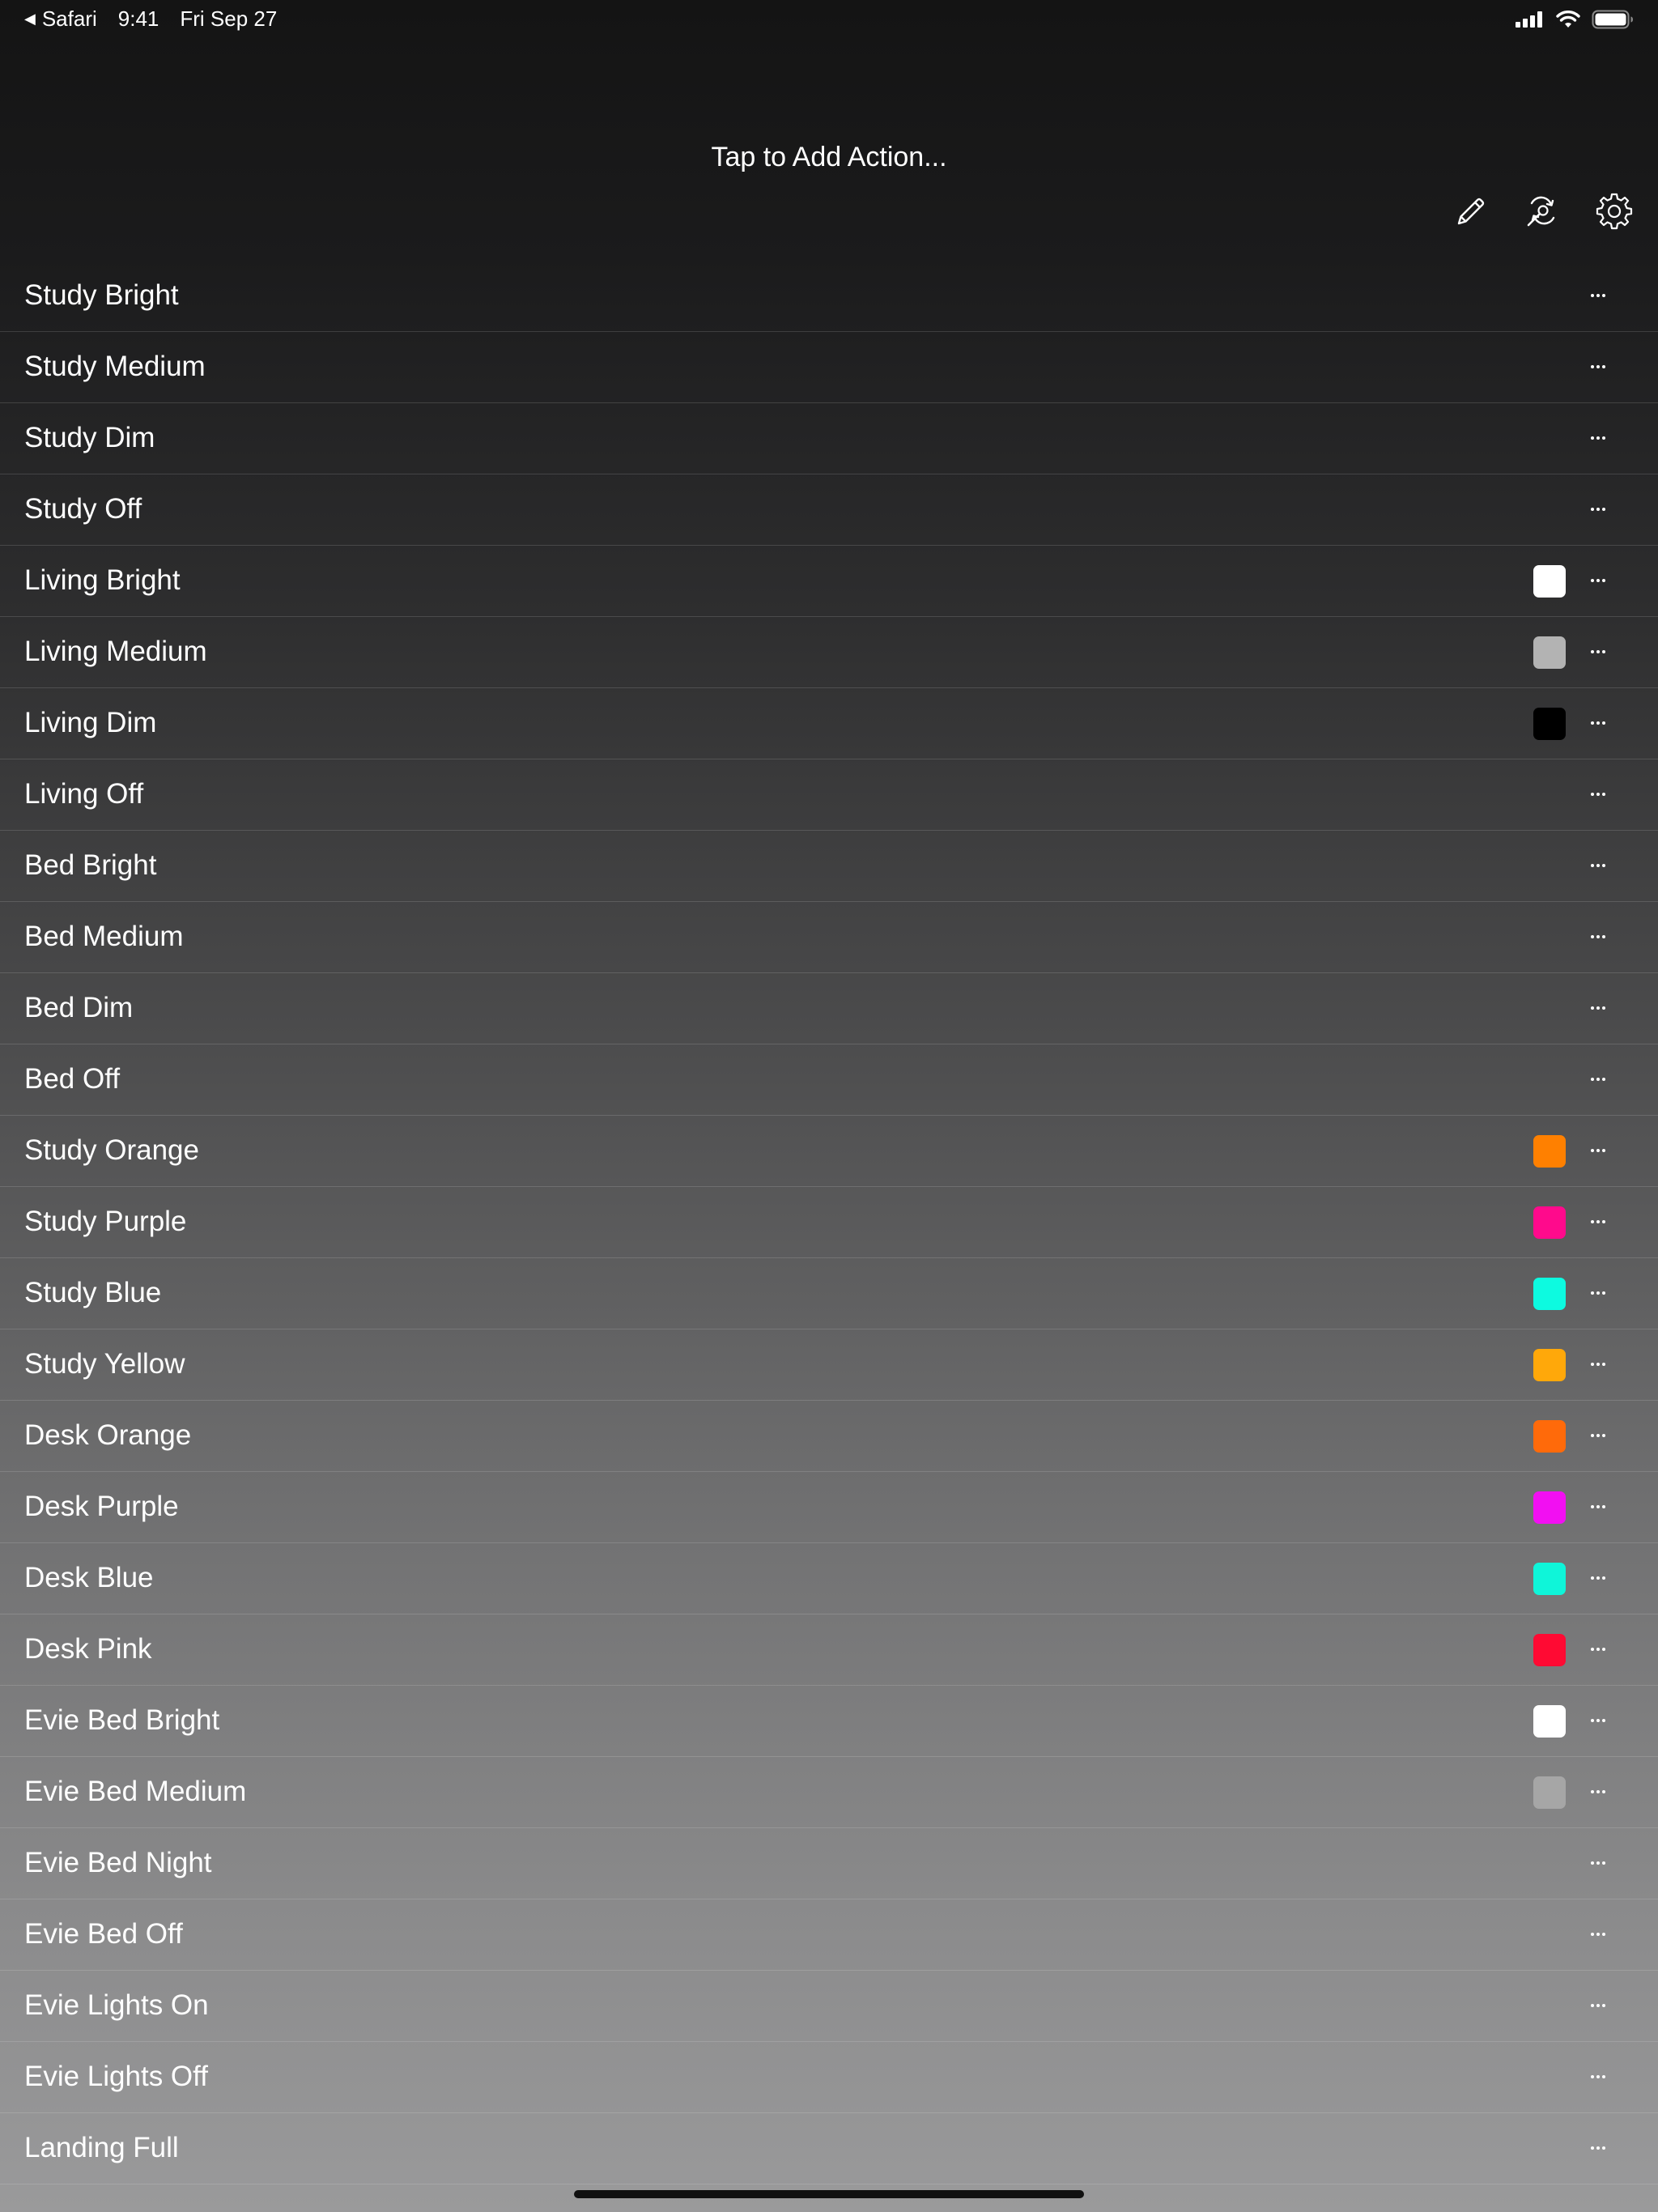  Describe the element at coordinates (829, 581) in the screenshot. I see `action-row: Living Bright` at that location.